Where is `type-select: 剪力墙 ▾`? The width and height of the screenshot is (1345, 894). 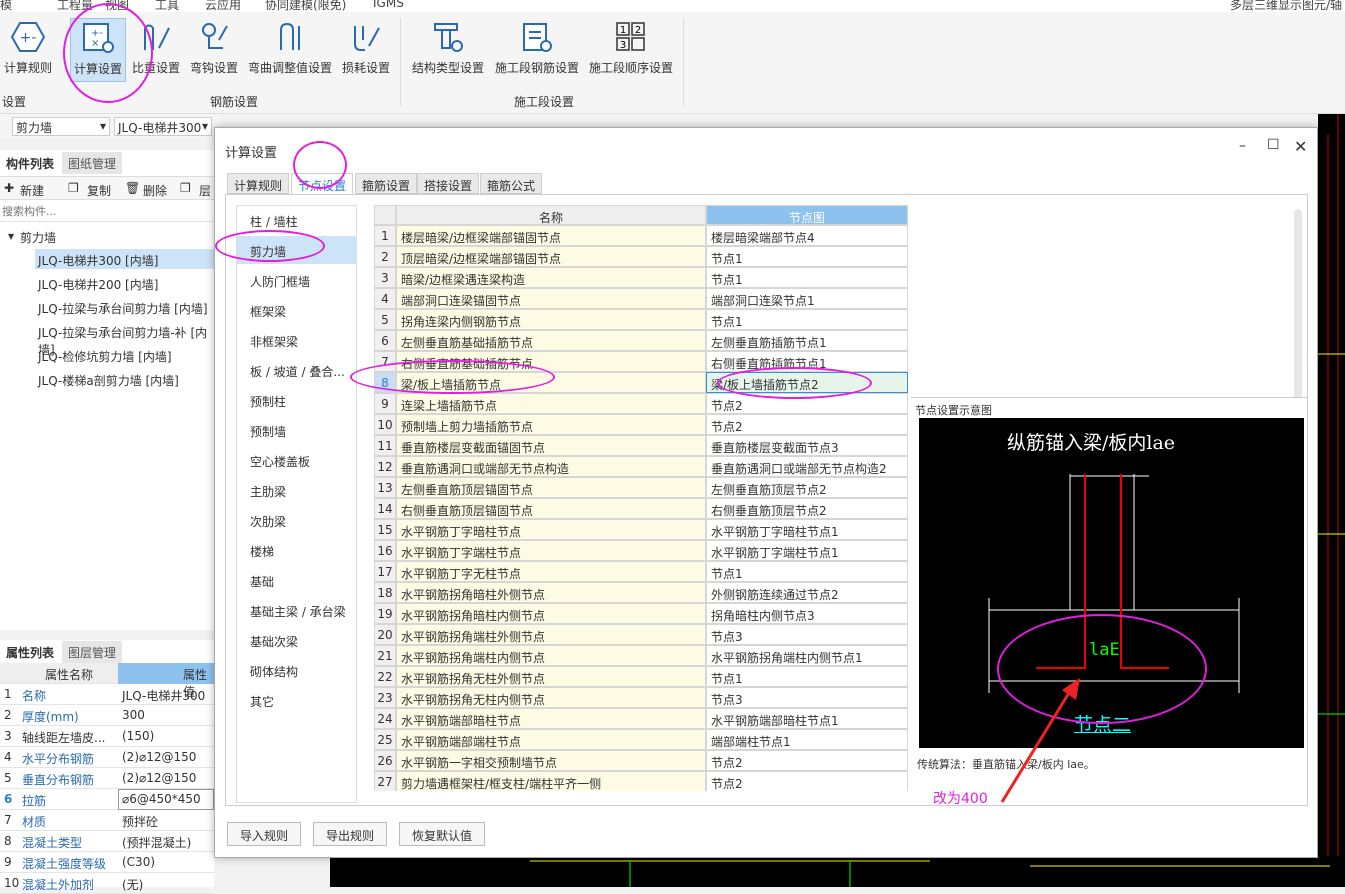 type-select: 剪力墙 ▾ is located at coordinates (61, 126).